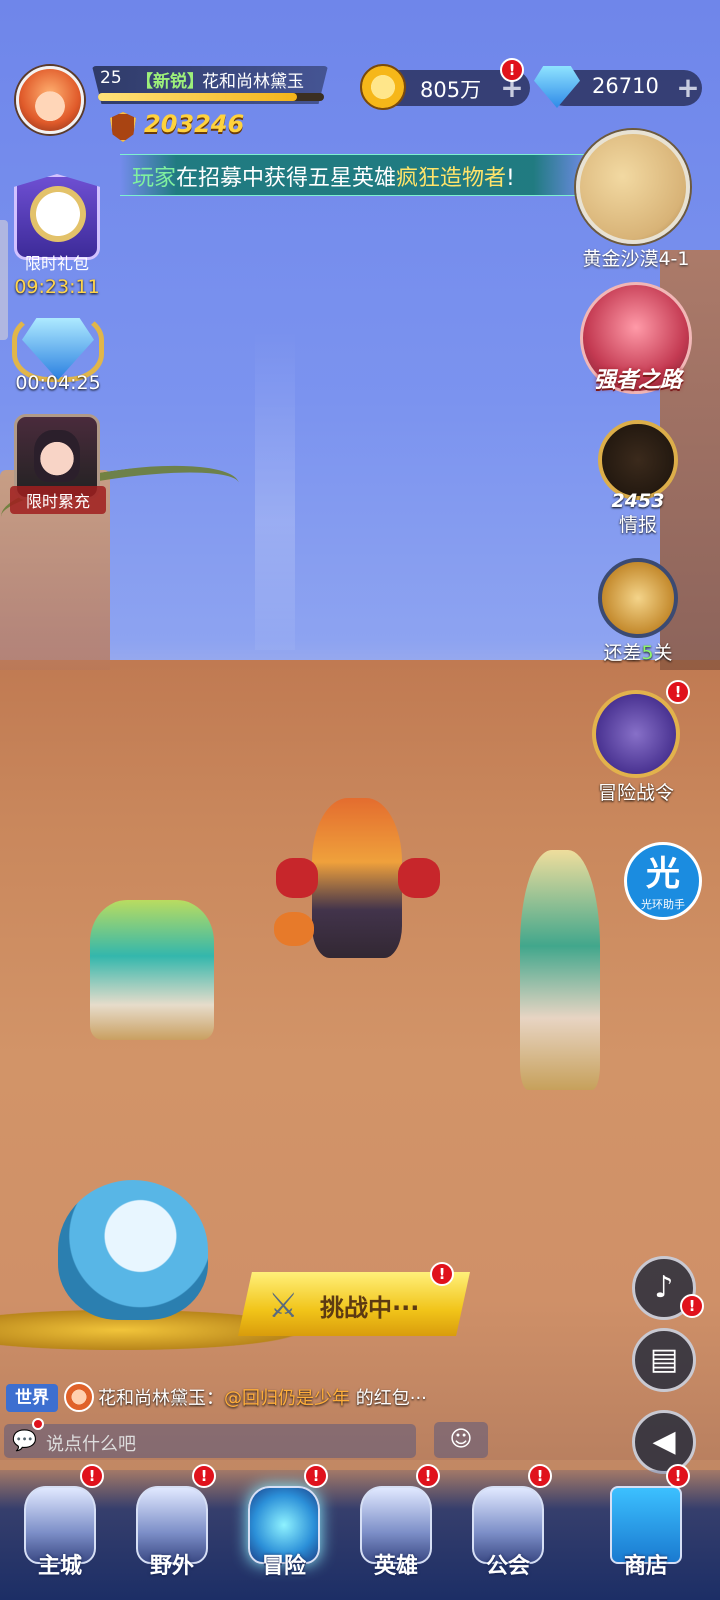  What do you see at coordinates (636, 259) in the screenshot?
I see `map-stage-label: 黄金沙漠4-1` at bounding box center [636, 259].